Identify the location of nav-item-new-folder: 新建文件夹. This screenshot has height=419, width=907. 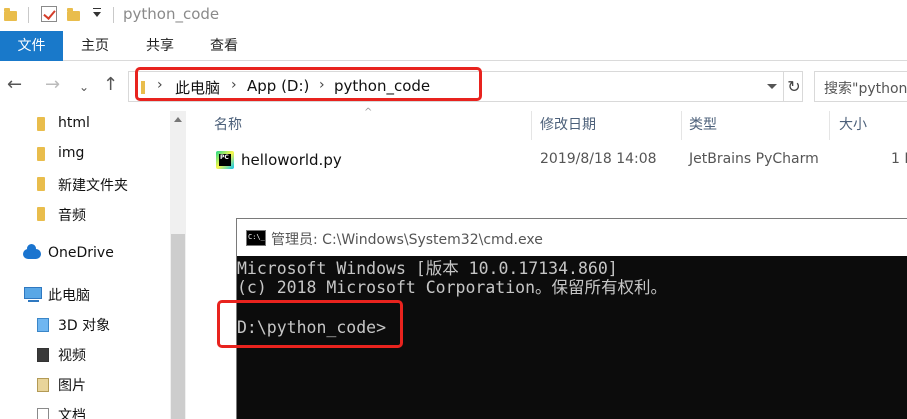
(85, 185).